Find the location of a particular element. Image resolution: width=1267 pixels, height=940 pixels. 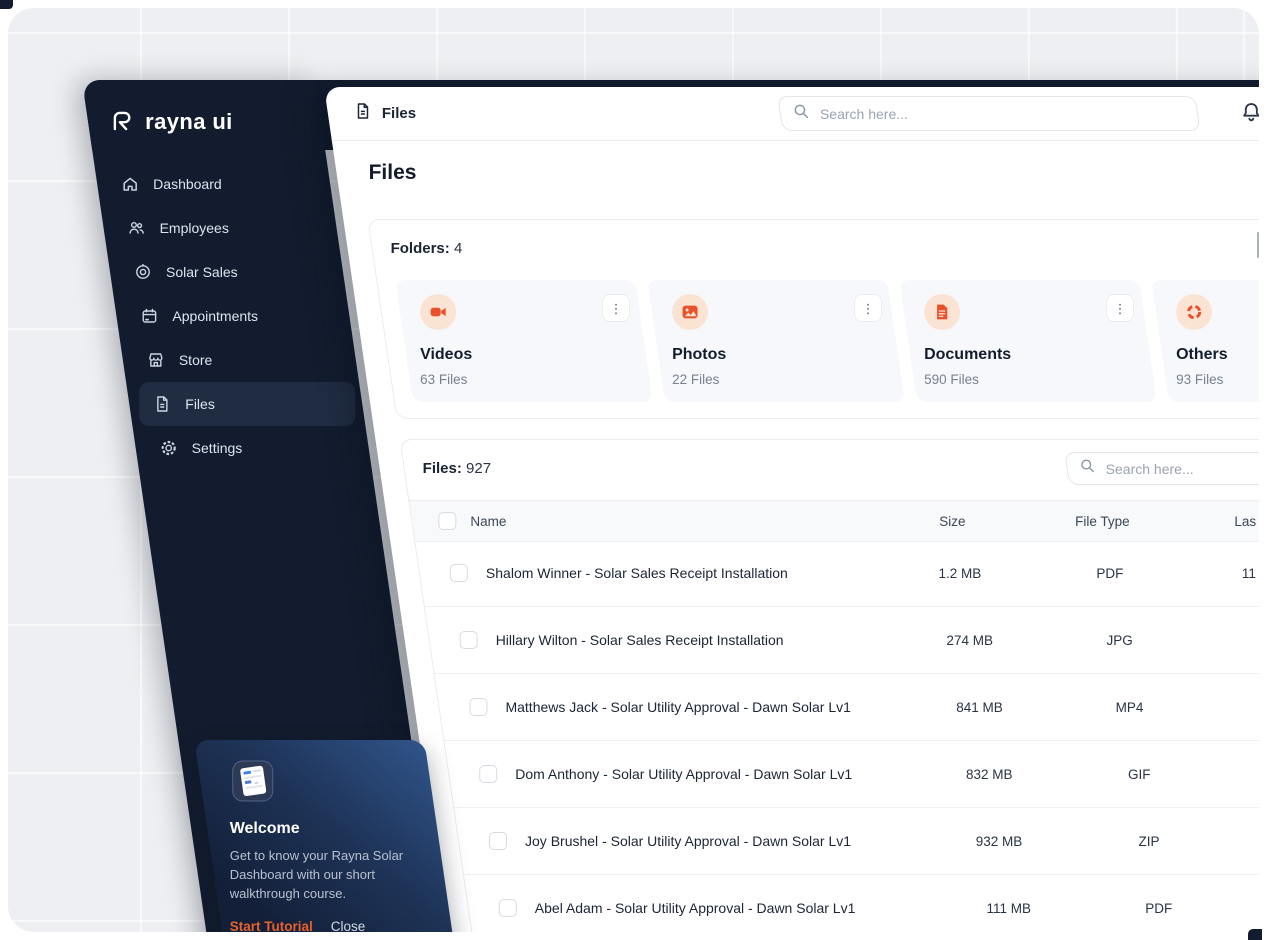

storefront-icon is located at coordinates (156, 360).